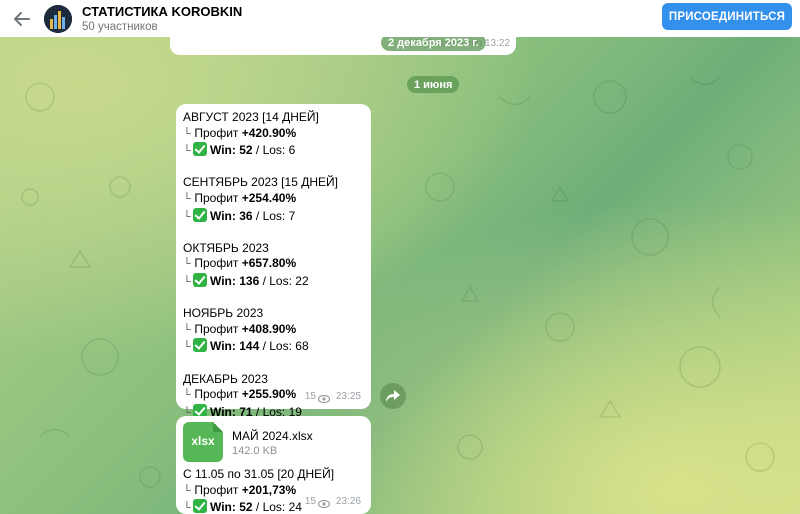 The width and height of the screenshot is (800, 514). I want to click on share-arrow-icon, so click(393, 396).